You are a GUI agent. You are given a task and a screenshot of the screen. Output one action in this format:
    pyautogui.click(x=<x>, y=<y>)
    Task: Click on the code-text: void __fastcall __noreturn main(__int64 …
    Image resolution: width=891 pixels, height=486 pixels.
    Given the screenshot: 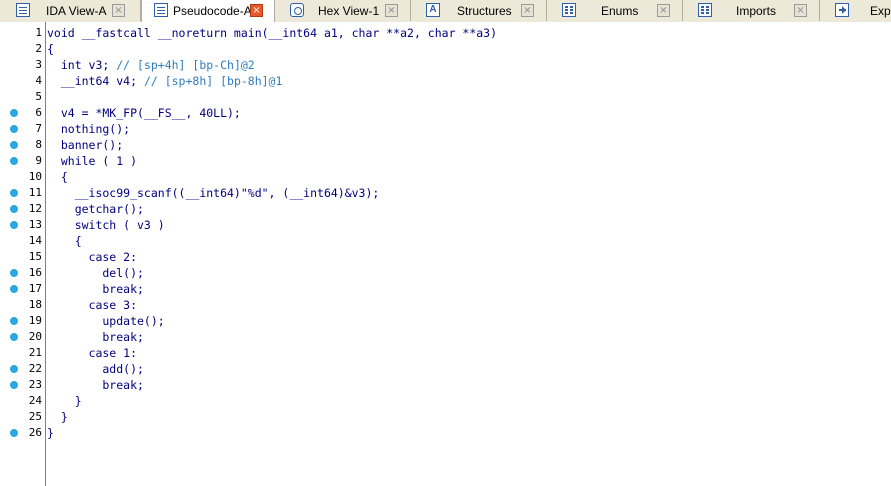 What is the action you would take?
    pyautogui.click(x=272, y=33)
    